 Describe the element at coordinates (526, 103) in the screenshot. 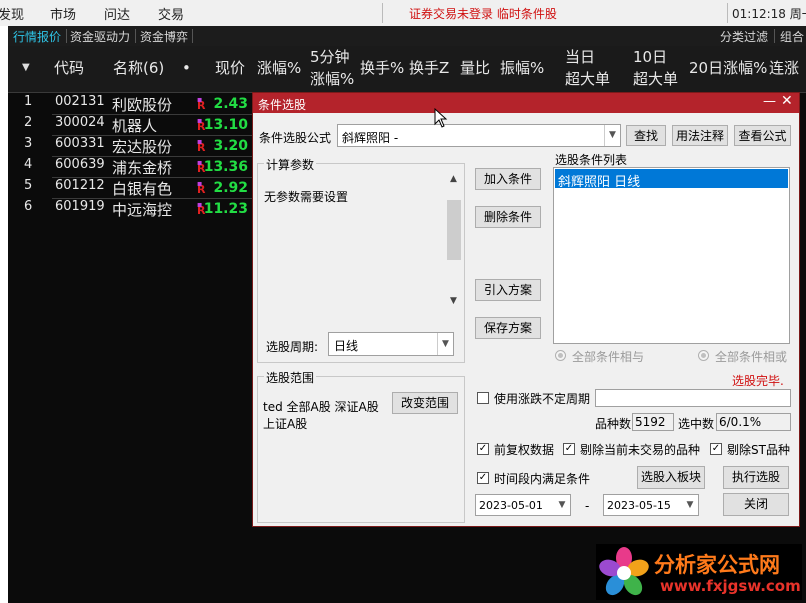

I see `dialog-title-bar: 条件选股 — ✕` at that location.